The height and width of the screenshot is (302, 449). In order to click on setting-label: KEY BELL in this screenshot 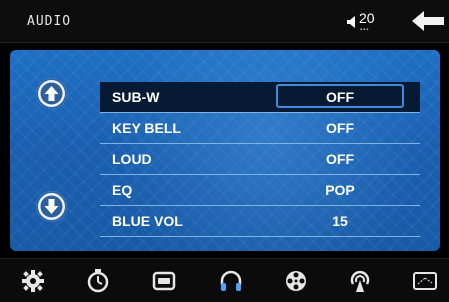, I will do `click(146, 128)`.